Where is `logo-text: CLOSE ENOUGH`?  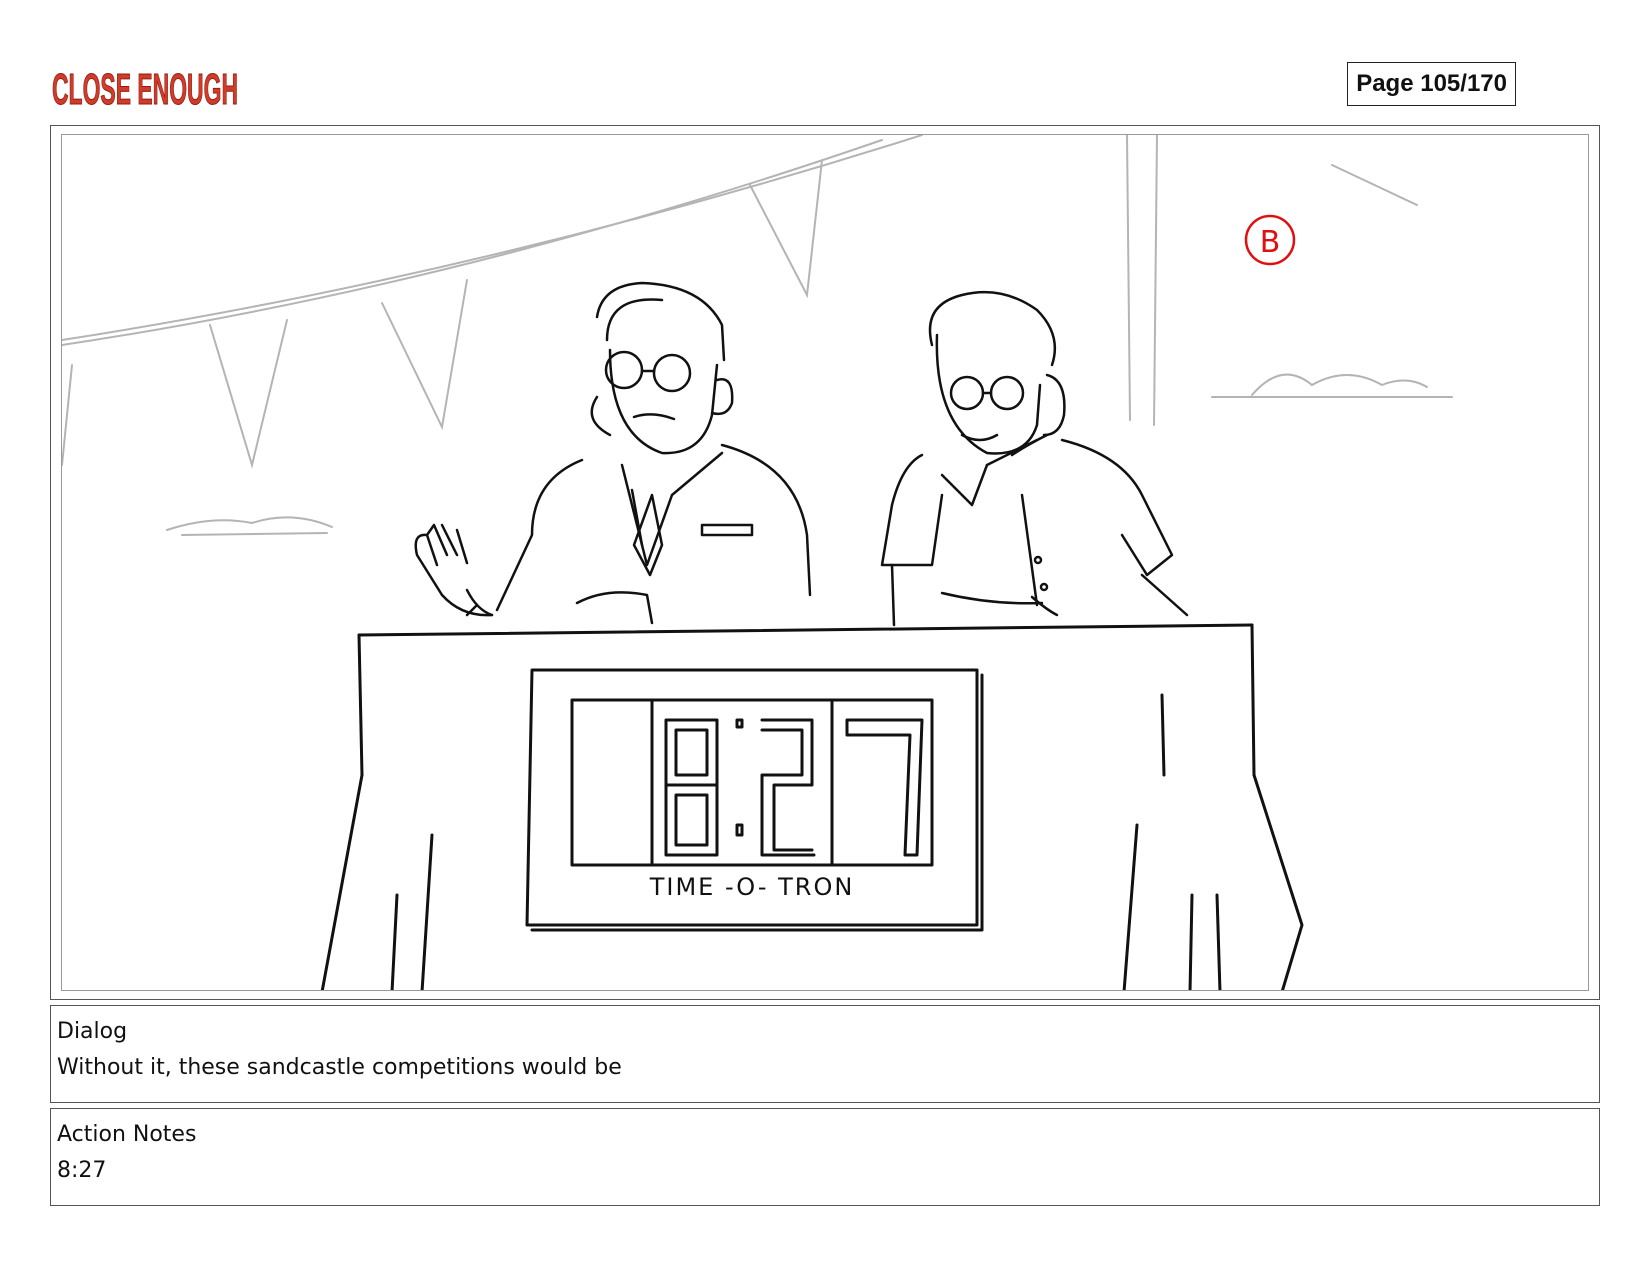
logo-text: CLOSE ENOUGH is located at coordinates (145, 88).